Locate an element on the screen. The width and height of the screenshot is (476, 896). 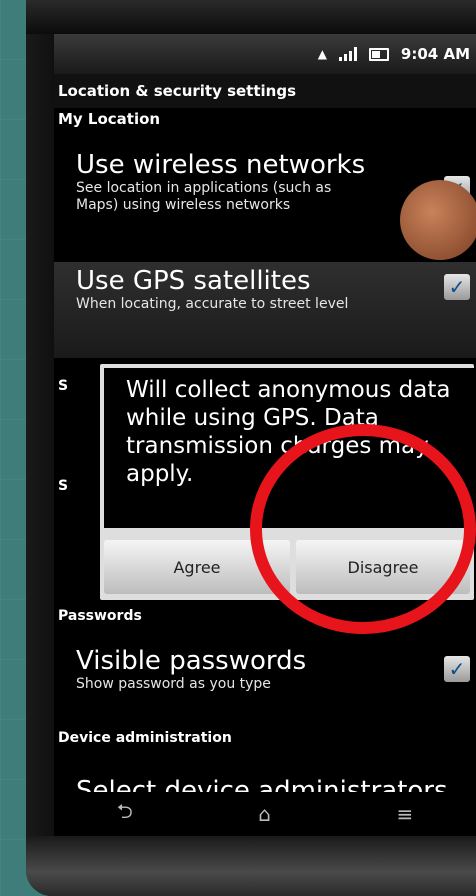
battery-icon is located at coordinates (378, 54).